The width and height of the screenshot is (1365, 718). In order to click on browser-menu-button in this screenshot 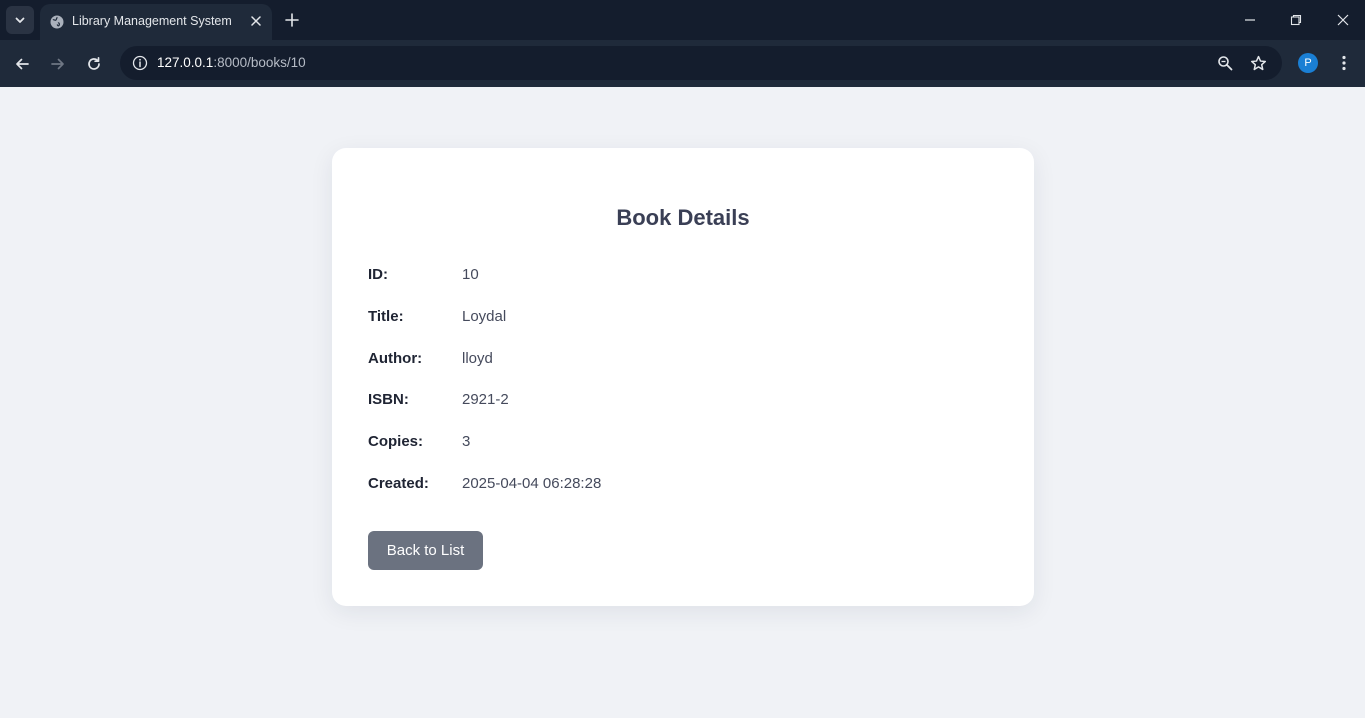, I will do `click(1344, 63)`.